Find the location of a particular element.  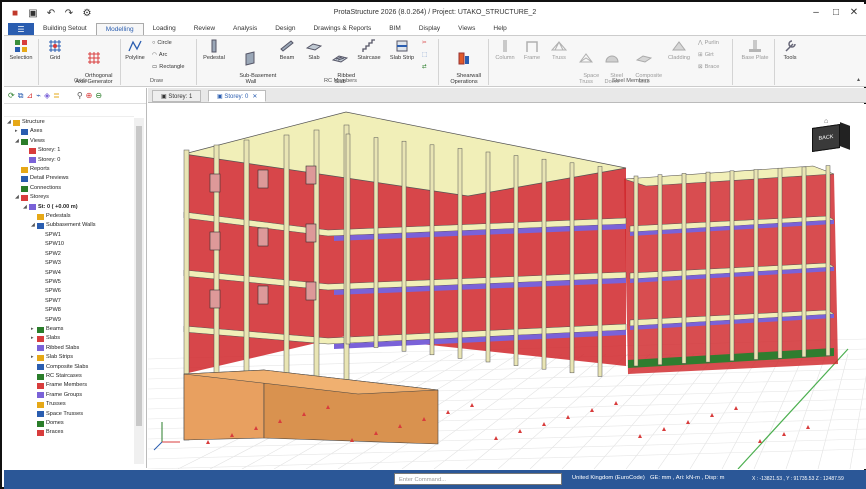

tree-node: SPW4 is located at coordinates (69, 273).